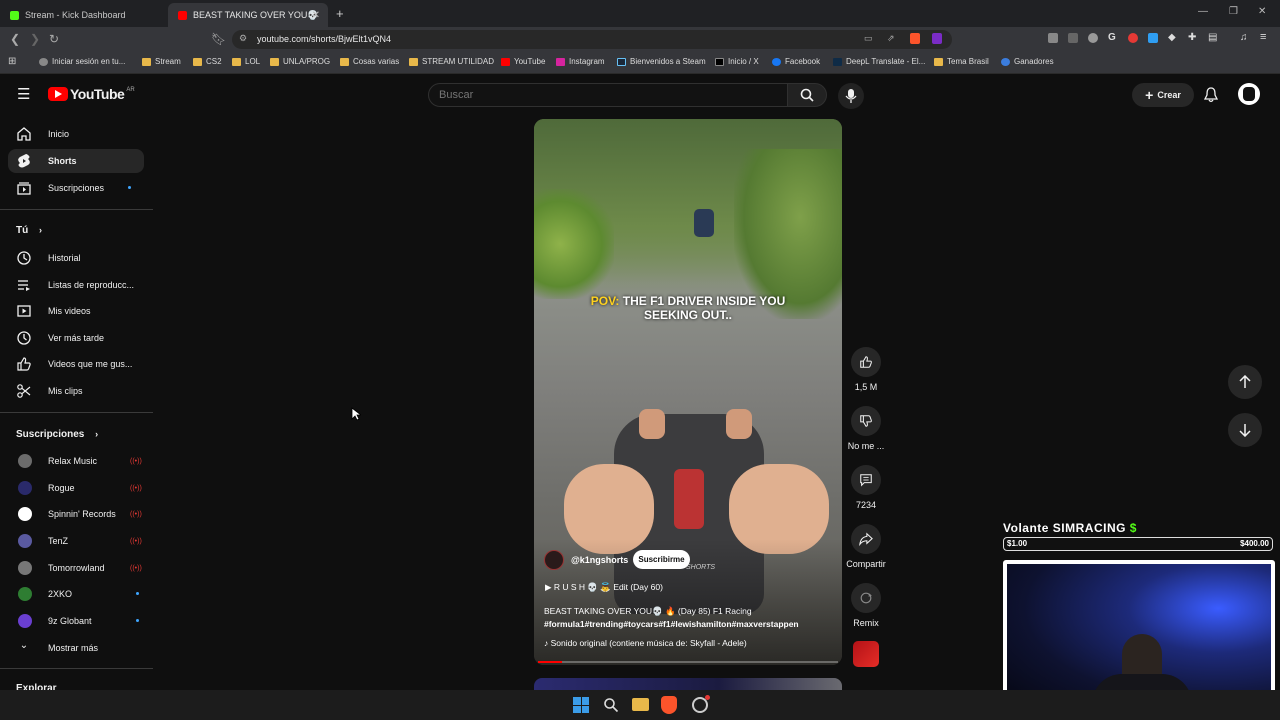  What do you see at coordinates (369, 61) in the screenshot?
I see `bookmark-item: Cosas varias` at bounding box center [369, 61].